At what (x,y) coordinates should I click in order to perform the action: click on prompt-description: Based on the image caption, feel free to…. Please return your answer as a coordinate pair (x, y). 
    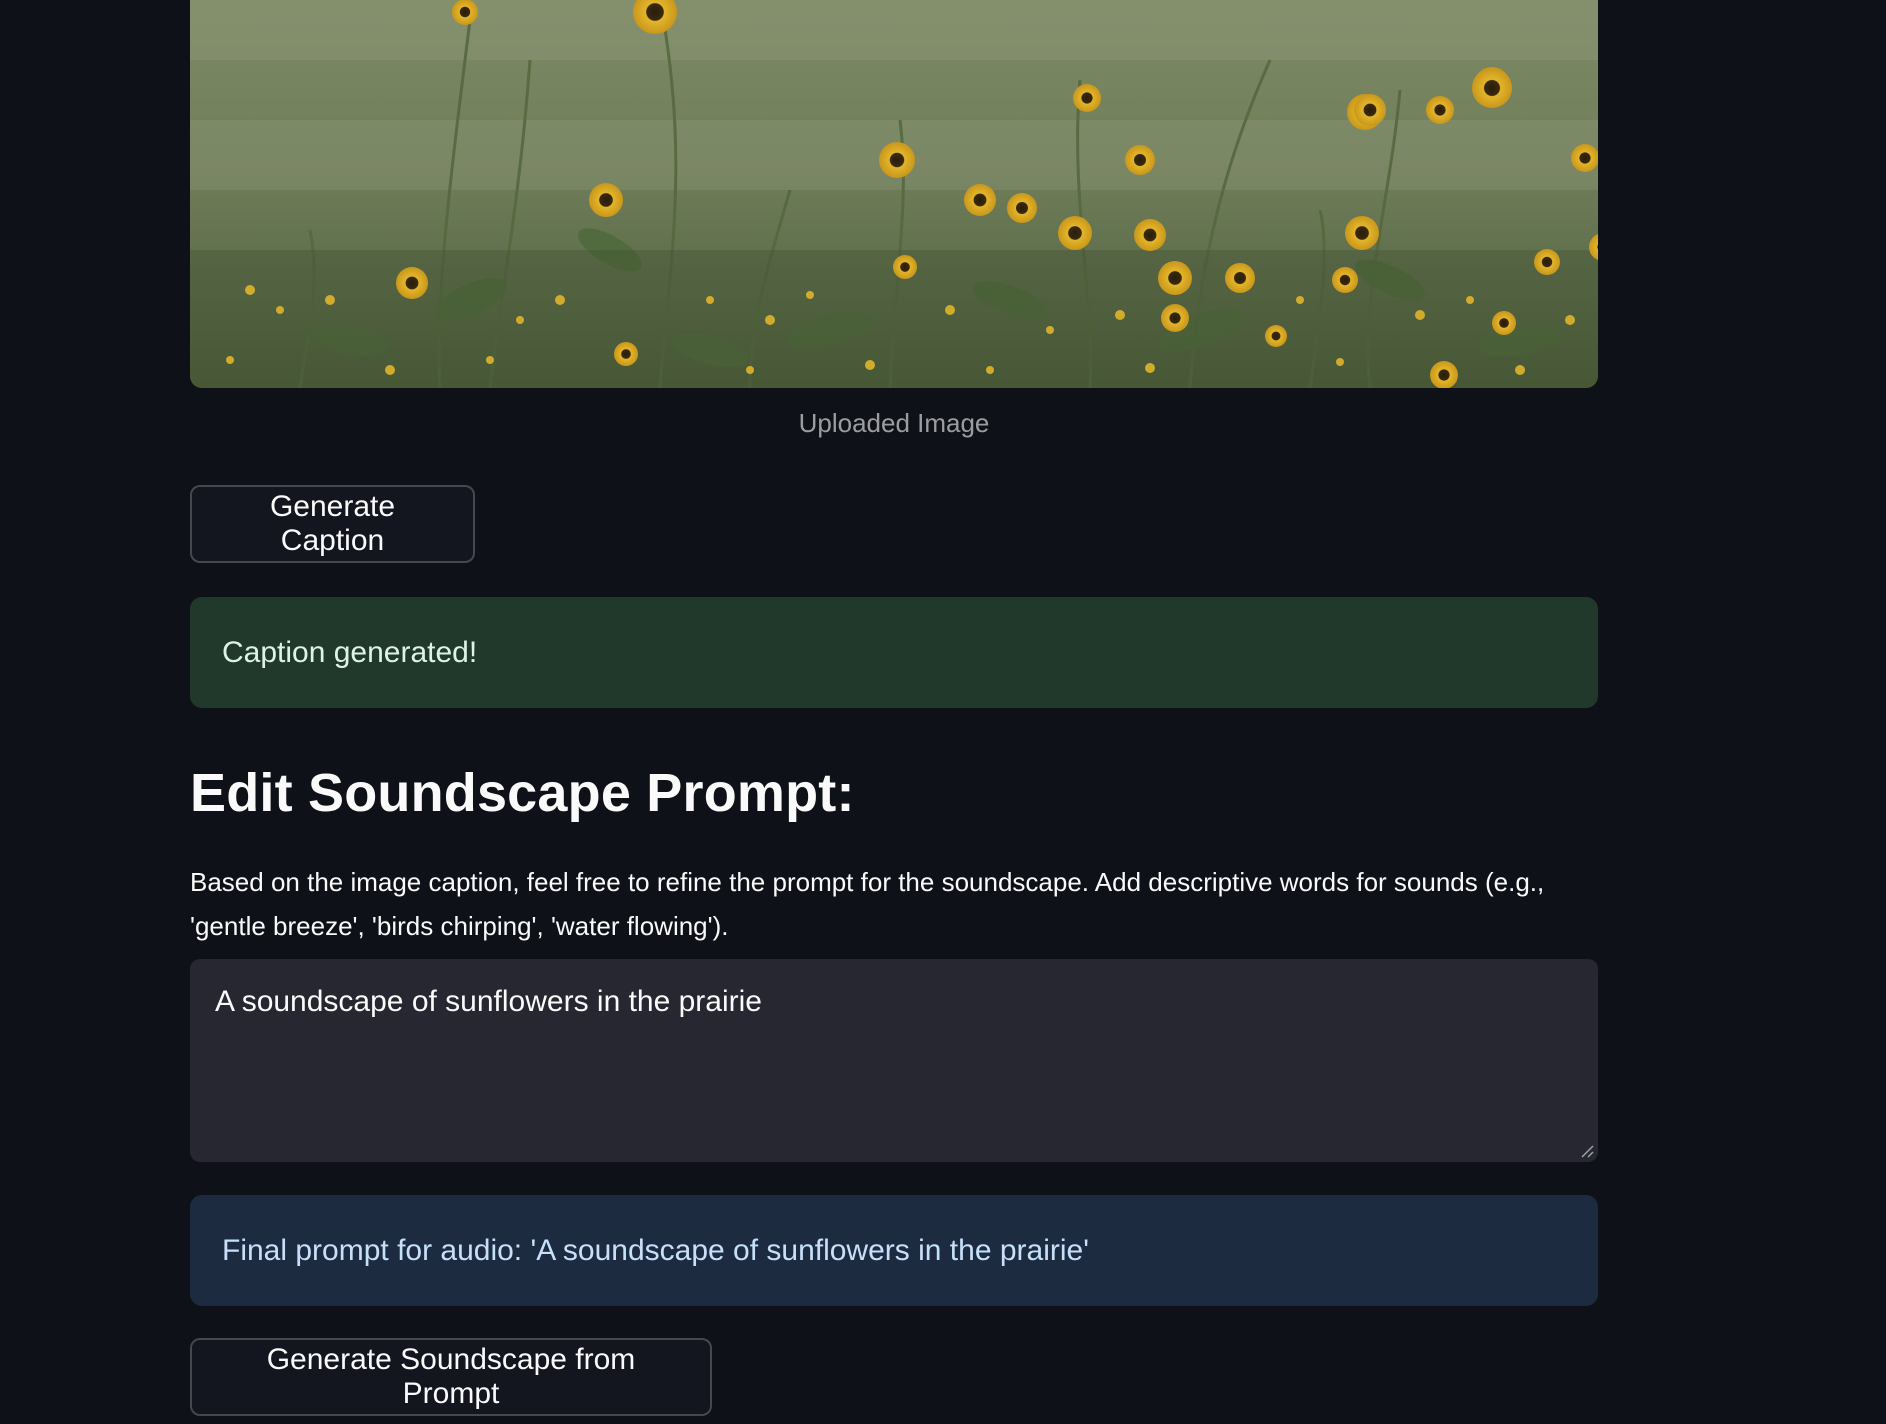
    Looking at the image, I should click on (867, 904).